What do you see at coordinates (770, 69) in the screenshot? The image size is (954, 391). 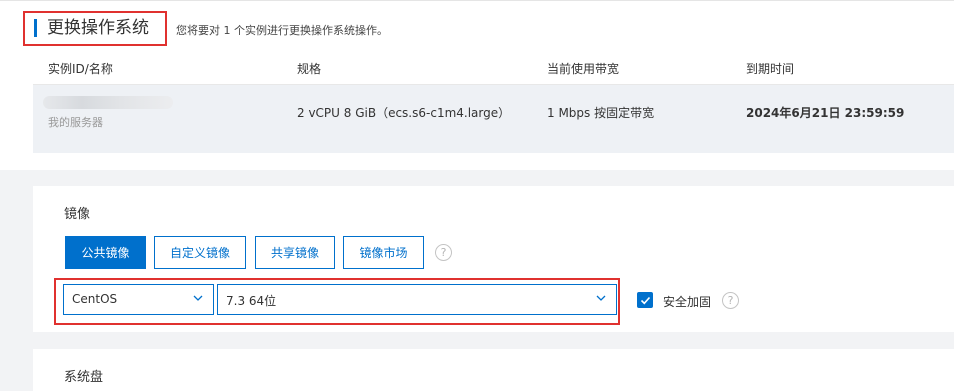 I see `column-header-expiry: 到期时间` at bounding box center [770, 69].